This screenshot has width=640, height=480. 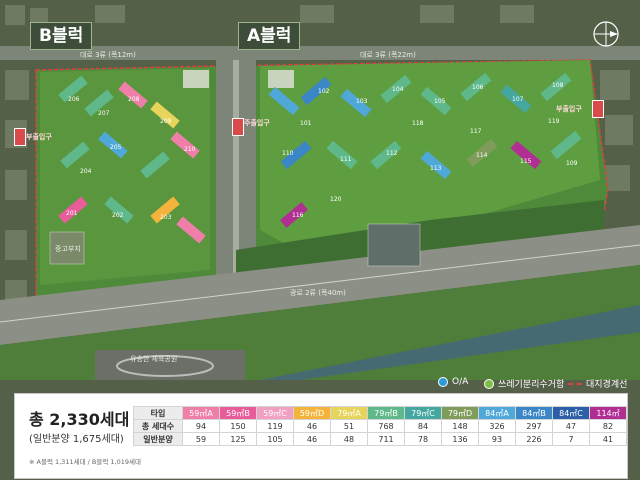 I want to click on building-number: 112, so click(x=392, y=153).